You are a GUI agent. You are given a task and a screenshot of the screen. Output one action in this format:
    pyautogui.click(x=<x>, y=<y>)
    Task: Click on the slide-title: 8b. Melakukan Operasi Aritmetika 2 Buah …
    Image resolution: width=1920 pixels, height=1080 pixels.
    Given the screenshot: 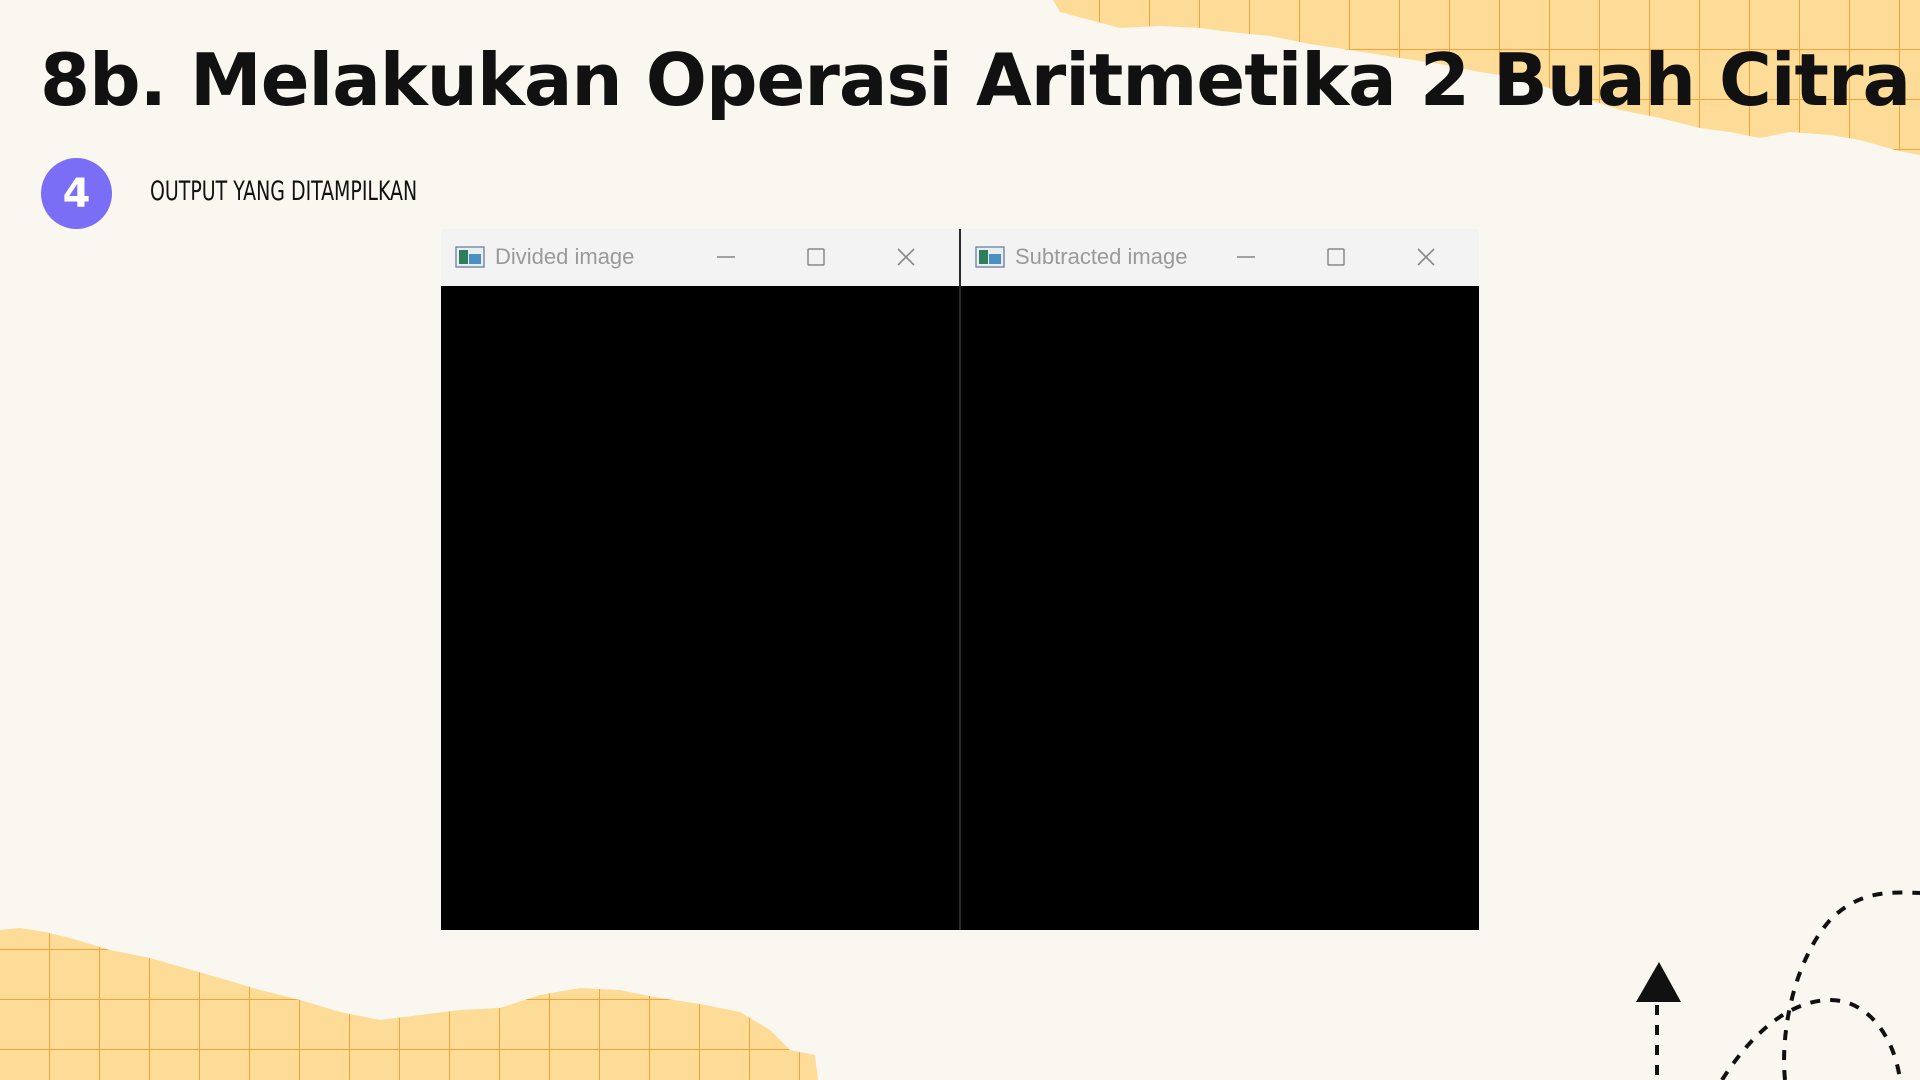 What is the action you would take?
    pyautogui.click(x=975, y=80)
    